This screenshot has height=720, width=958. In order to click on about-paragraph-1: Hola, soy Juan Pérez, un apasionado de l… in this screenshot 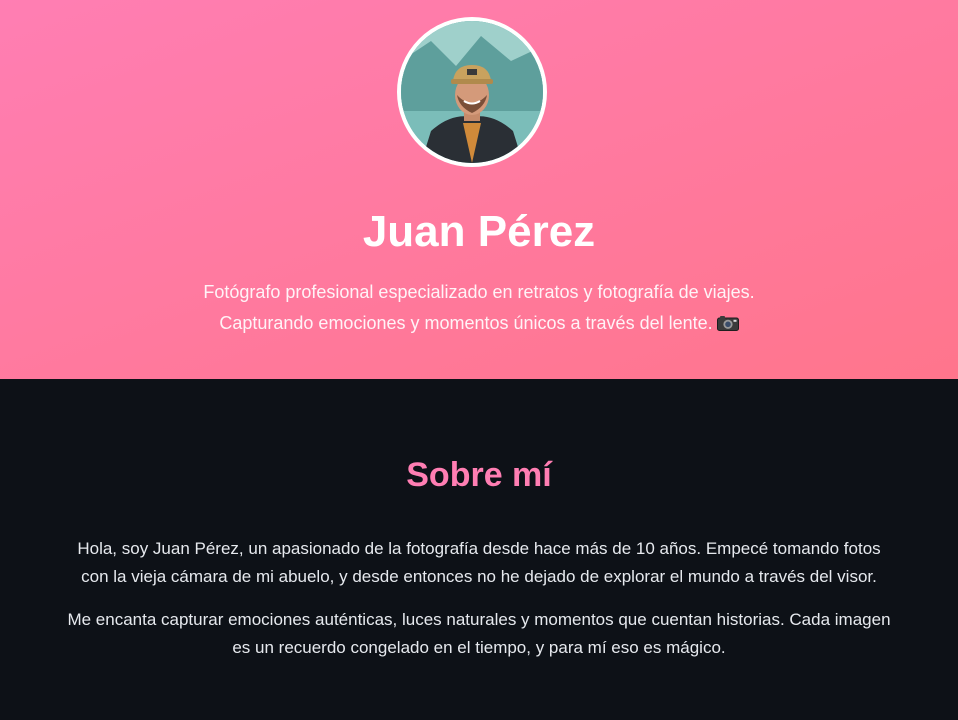, I will do `click(479, 563)`.